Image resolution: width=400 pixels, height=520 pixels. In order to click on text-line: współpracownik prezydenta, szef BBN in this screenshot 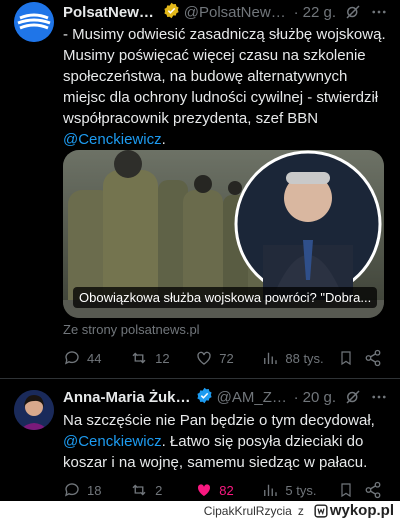, I will do `click(191, 118)`.